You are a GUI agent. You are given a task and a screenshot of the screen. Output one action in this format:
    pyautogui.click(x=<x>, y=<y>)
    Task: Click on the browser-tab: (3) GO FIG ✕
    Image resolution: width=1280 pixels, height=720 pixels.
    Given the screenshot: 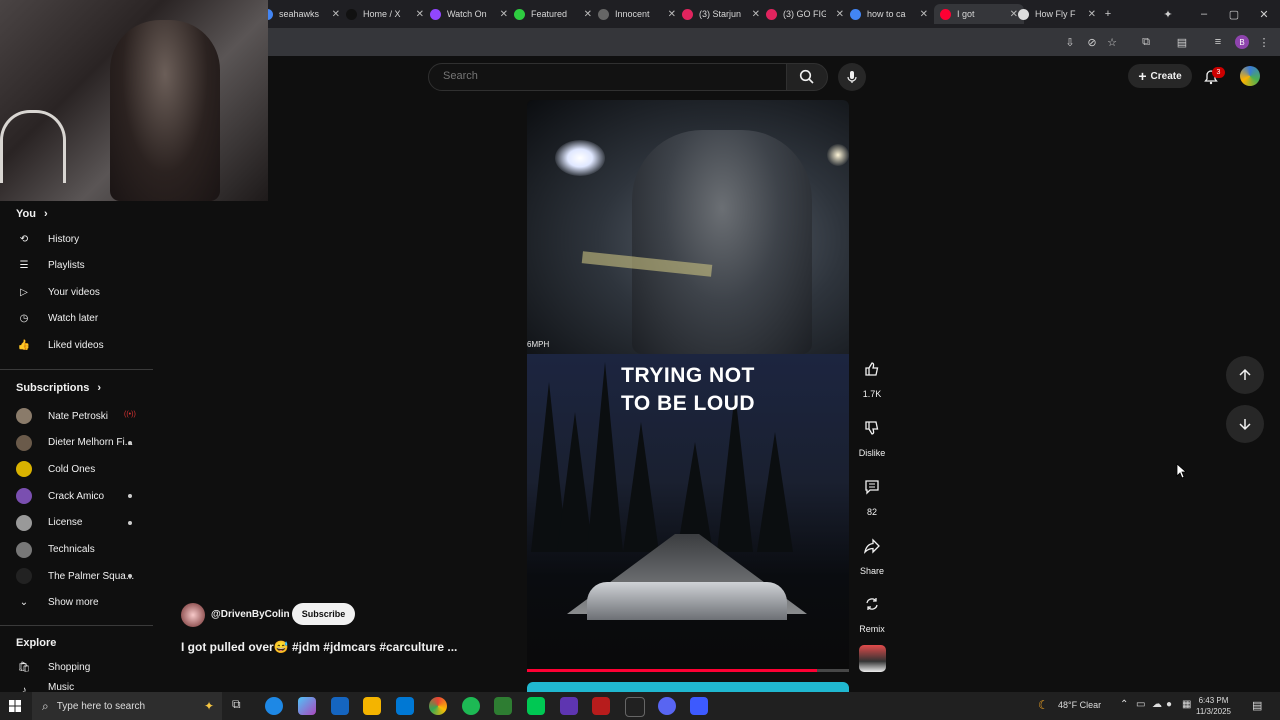 What is the action you would take?
    pyautogui.click(x=805, y=14)
    